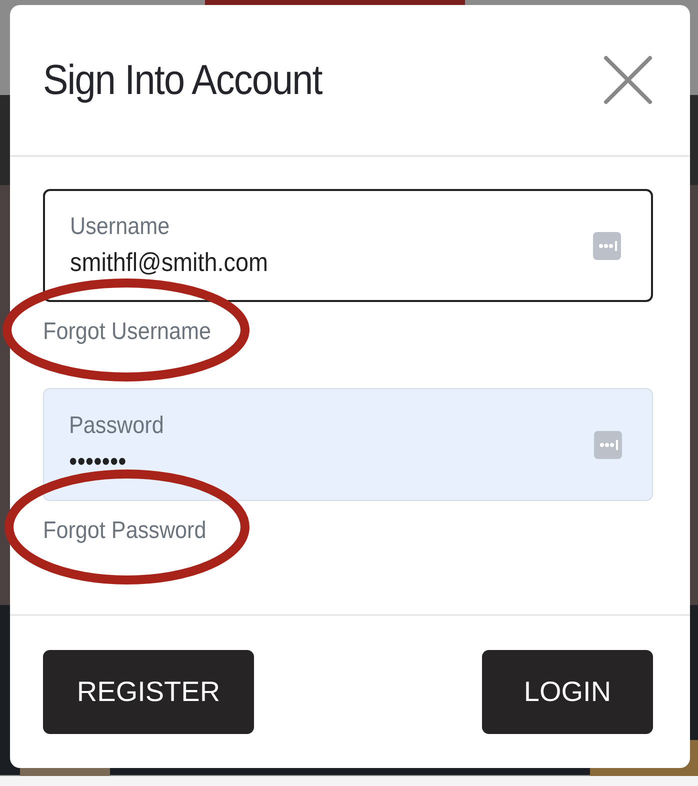 This screenshot has height=786, width=698. Describe the element at coordinates (127, 332) in the screenshot. I see `forgot-username-link: Forgot Username` at that location.